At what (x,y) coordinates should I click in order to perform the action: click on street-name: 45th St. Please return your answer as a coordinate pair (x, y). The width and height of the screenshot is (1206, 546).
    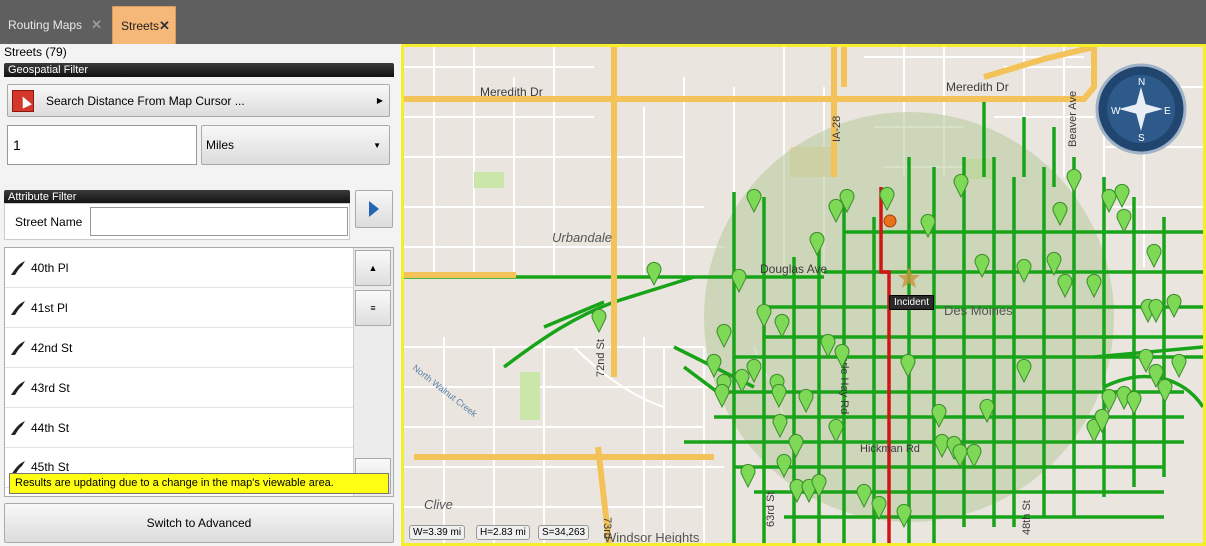
    Looking at the image, I should click on (50, 467).